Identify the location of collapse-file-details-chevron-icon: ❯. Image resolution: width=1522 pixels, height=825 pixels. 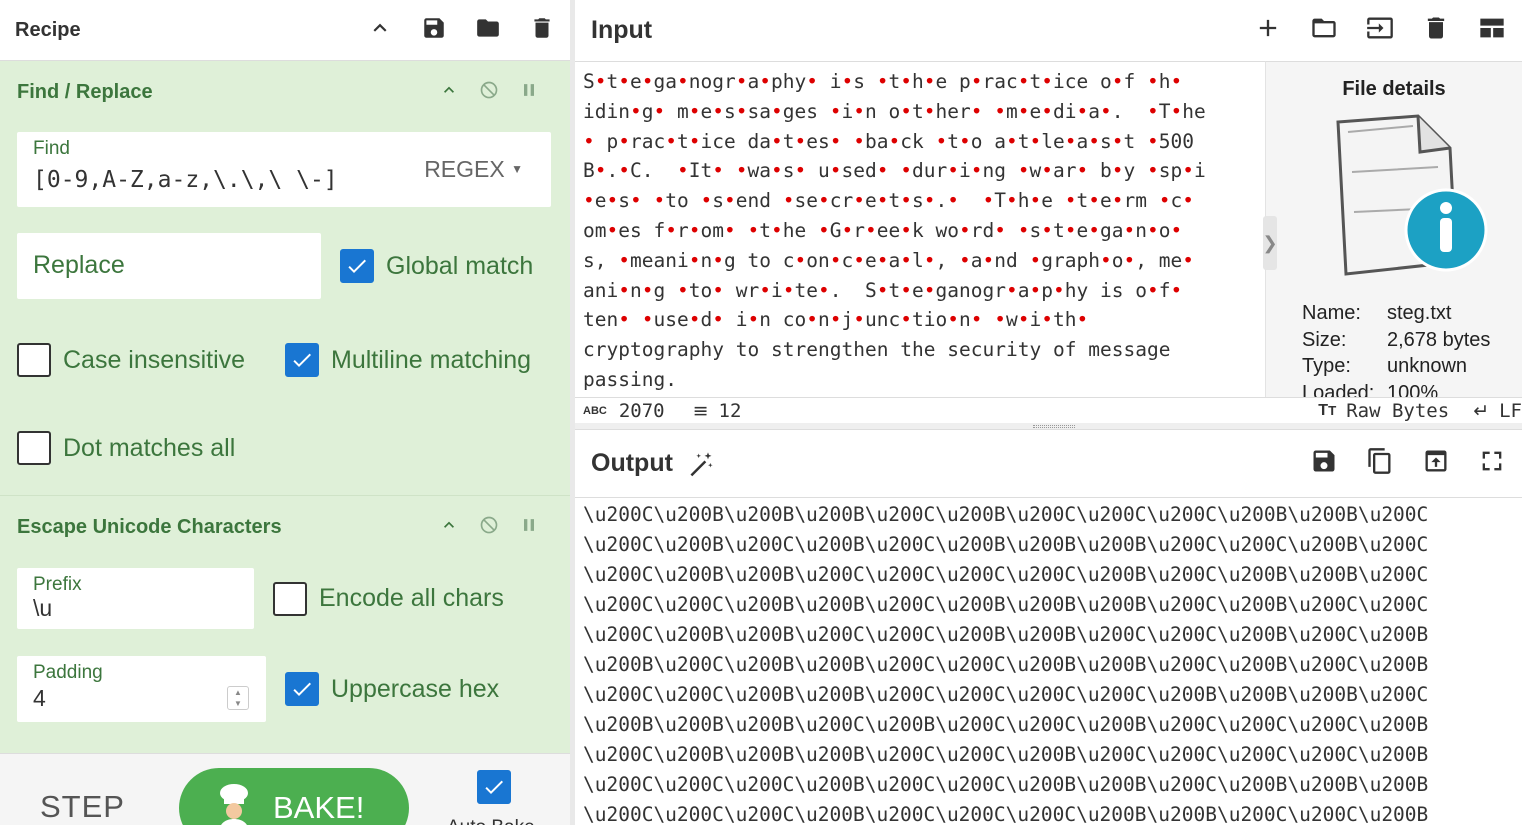
(1270, 243).